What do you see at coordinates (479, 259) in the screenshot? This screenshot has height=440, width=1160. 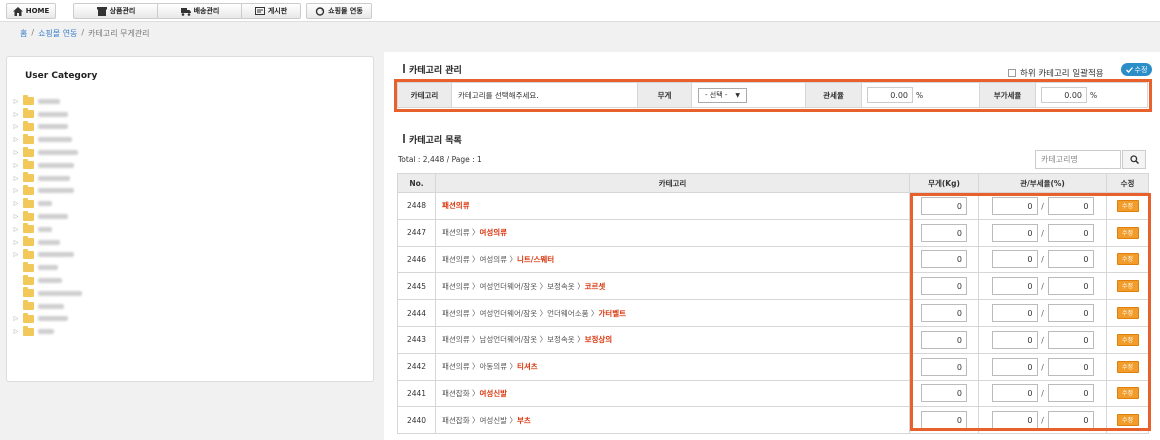 I see `category-path: 패션의류 〉여성의류 〉` at bounding box center [479, 259].